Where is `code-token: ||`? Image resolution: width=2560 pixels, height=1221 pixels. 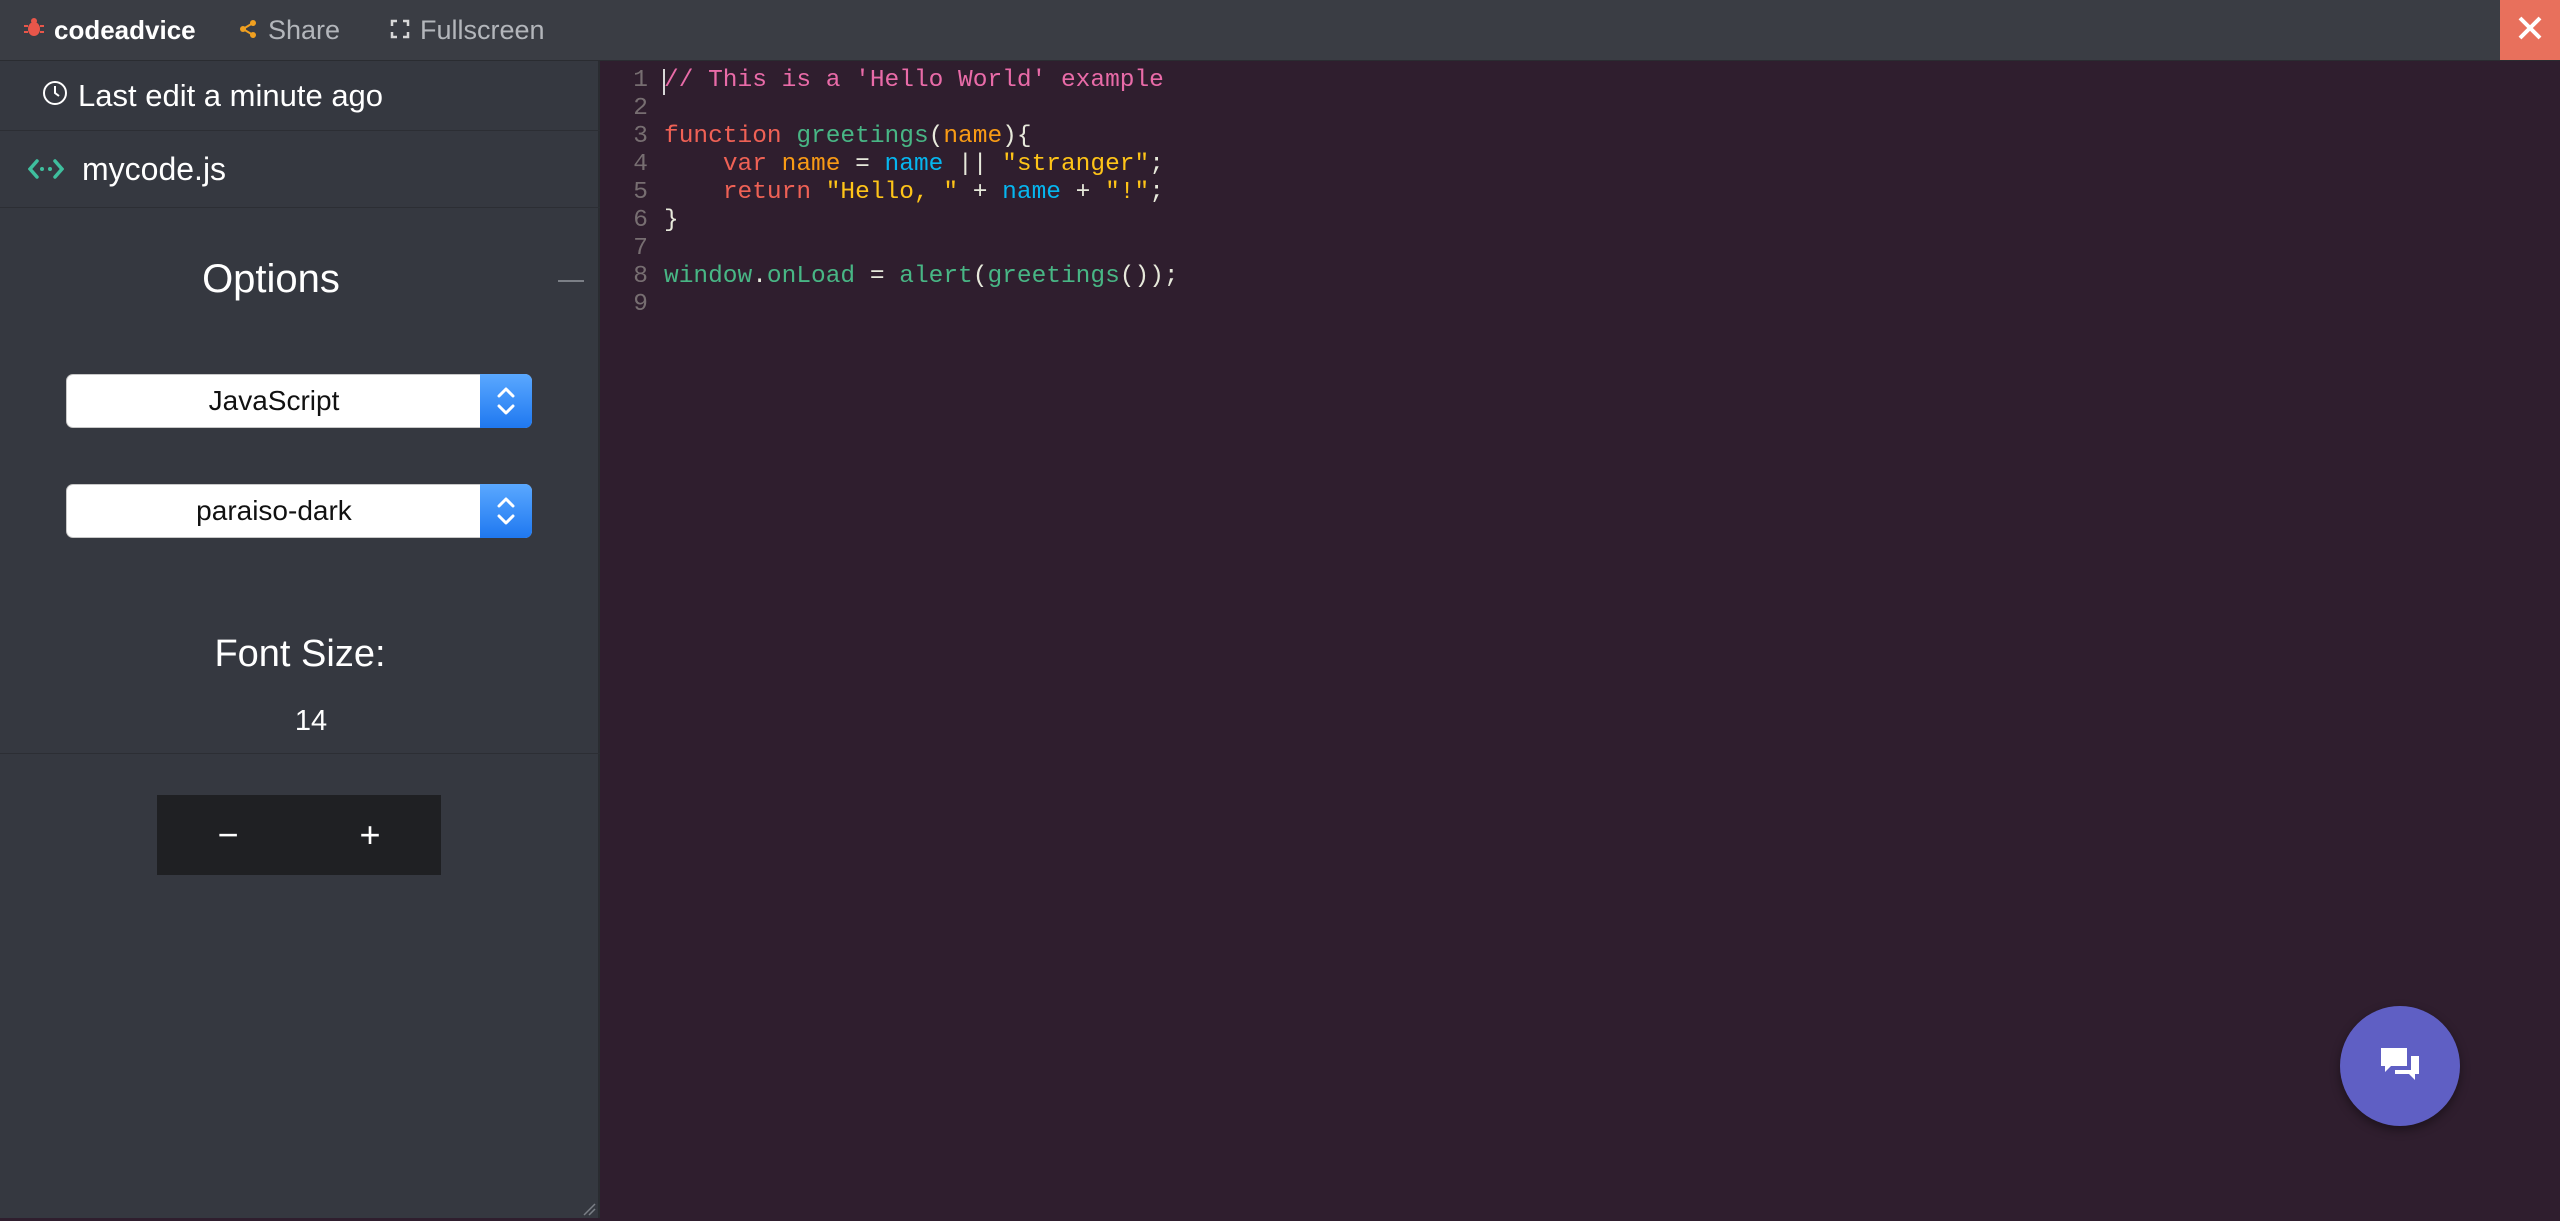
code-token: || is located at coordinates (973, 164).